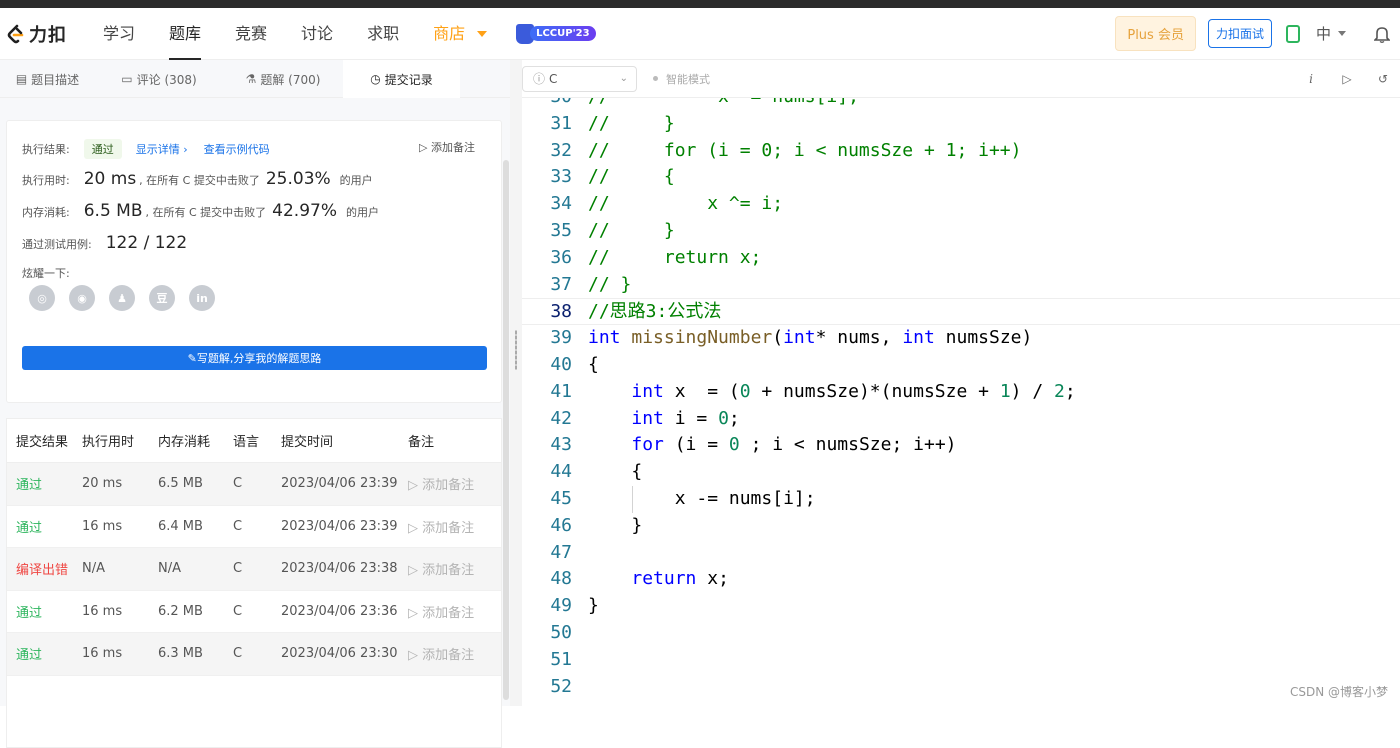 This screenshot has width=1400, height=748. I want to click on nav-item-store: 商店, so click(460, 34).